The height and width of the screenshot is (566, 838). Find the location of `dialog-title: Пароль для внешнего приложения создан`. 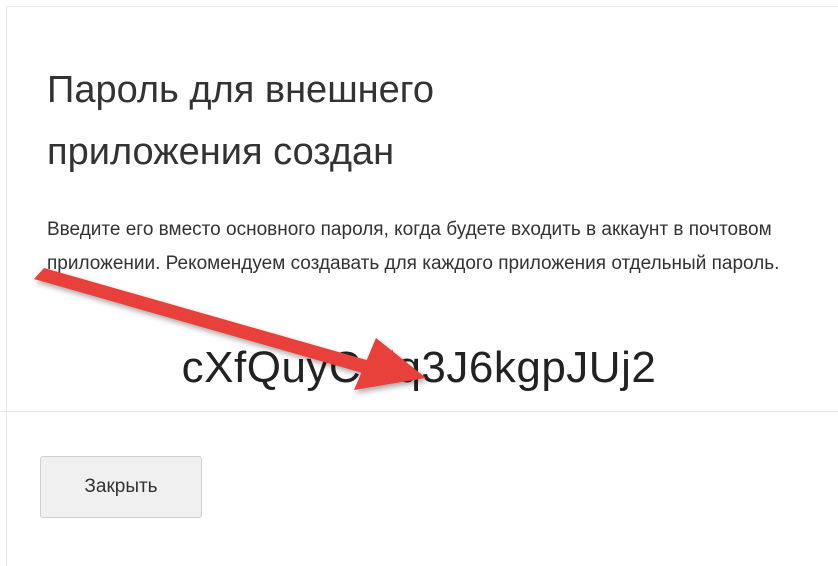

dialog-title: Пароль для внешнего приложения создан is located at coordinates (240, 121).